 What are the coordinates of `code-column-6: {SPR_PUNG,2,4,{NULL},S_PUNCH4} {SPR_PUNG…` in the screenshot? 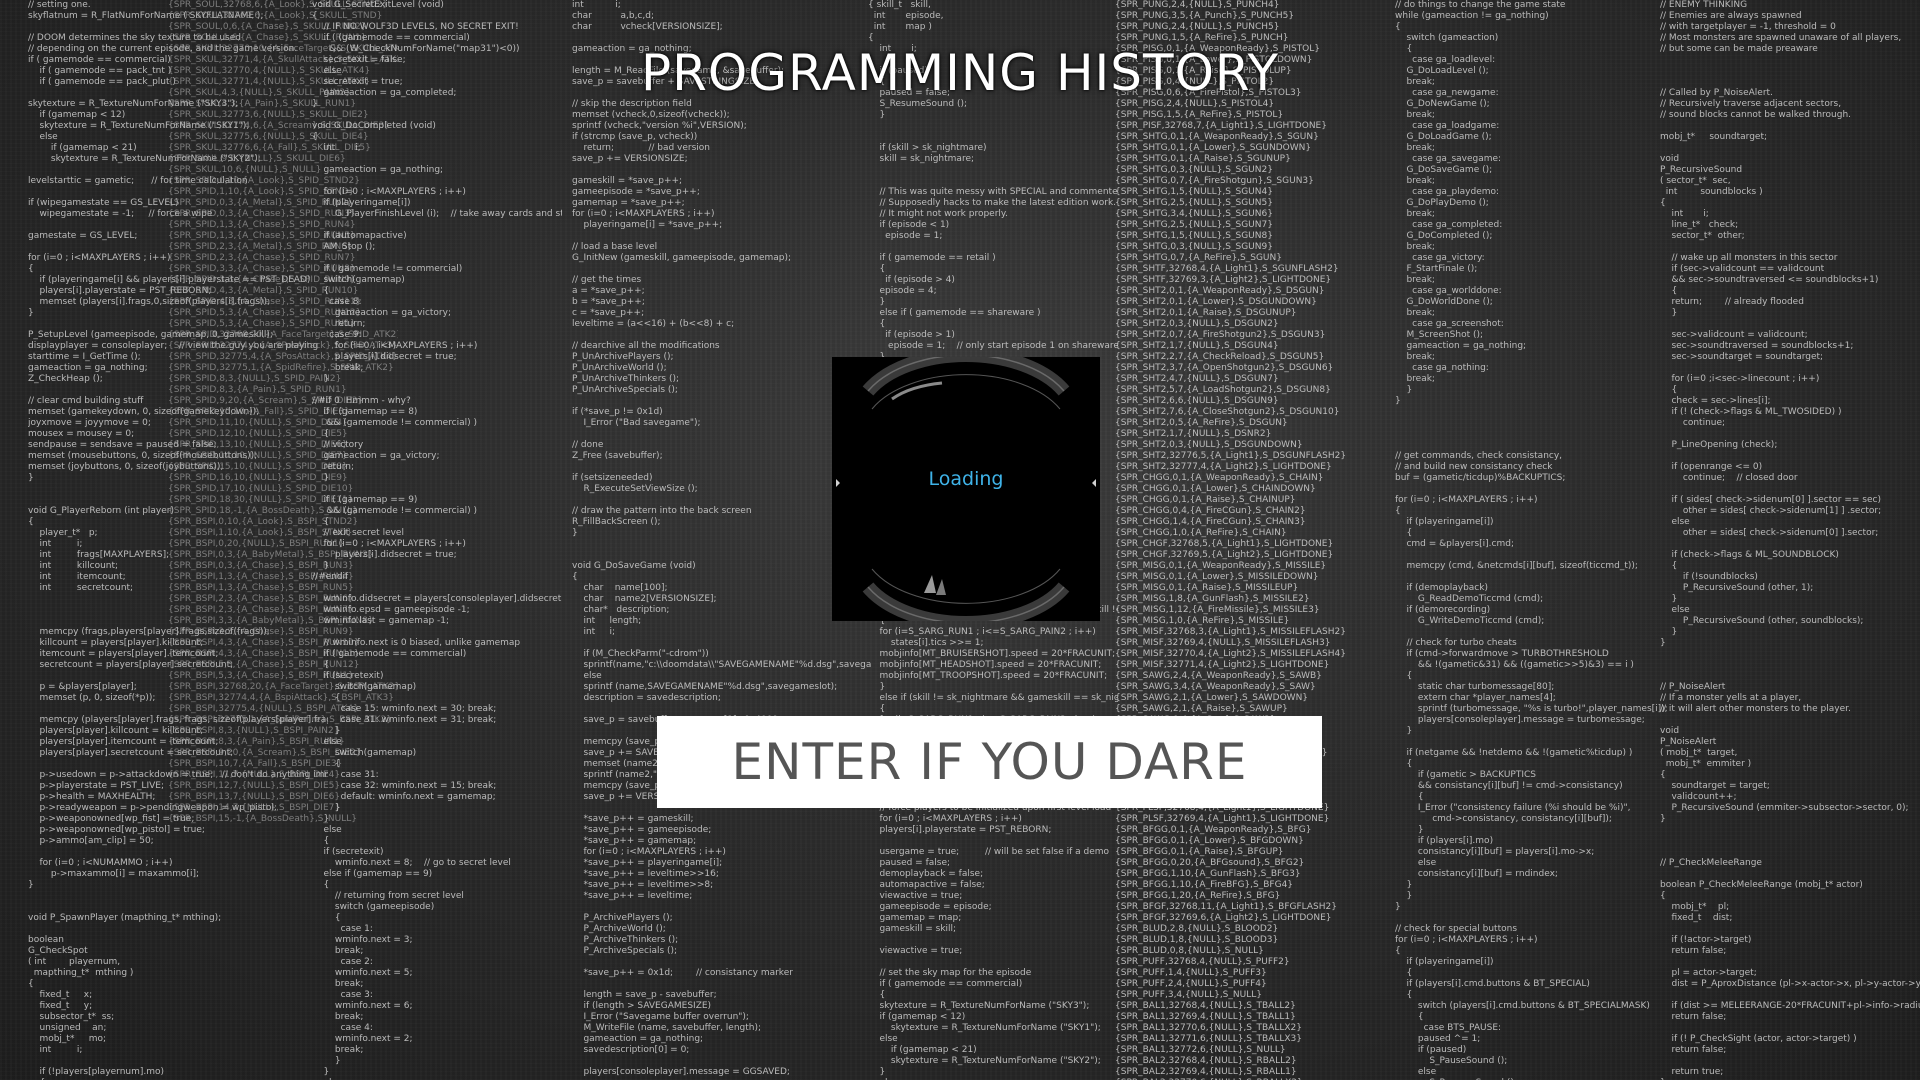 It's located at (1231, 540).